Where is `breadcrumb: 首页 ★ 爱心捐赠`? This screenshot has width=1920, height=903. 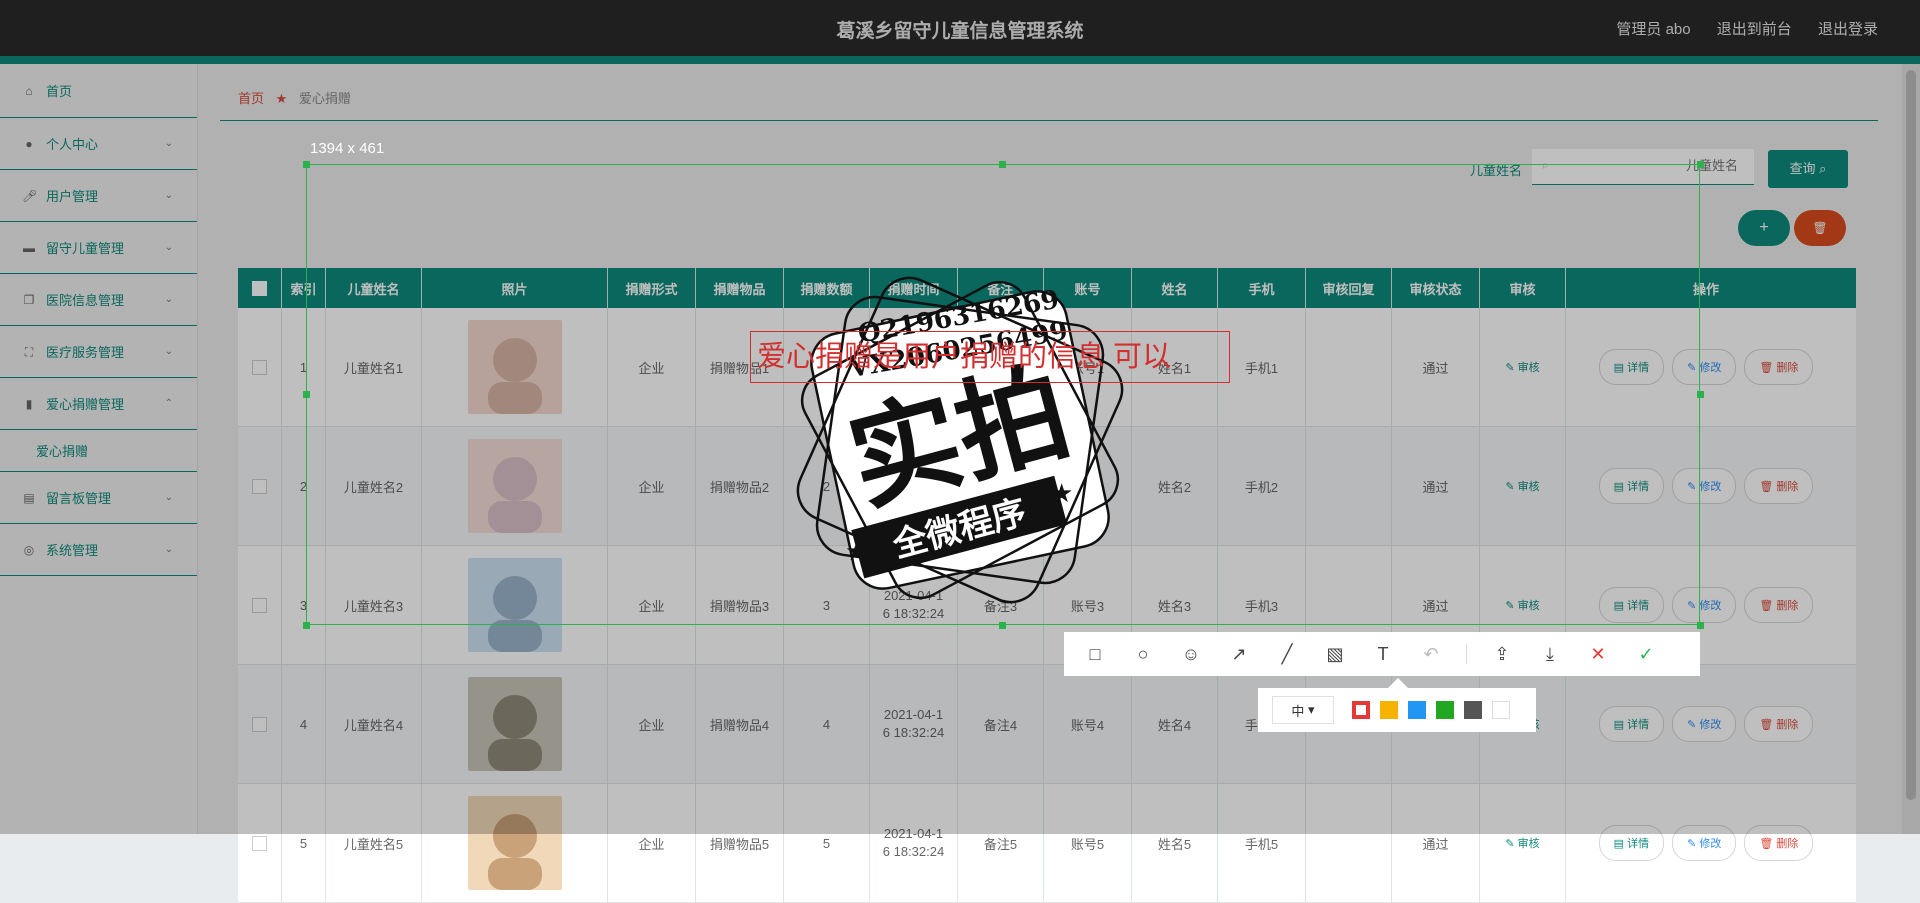 breadcrumb: 首页 ★ 爱心捐赠 is located at coordinates (294, 97).